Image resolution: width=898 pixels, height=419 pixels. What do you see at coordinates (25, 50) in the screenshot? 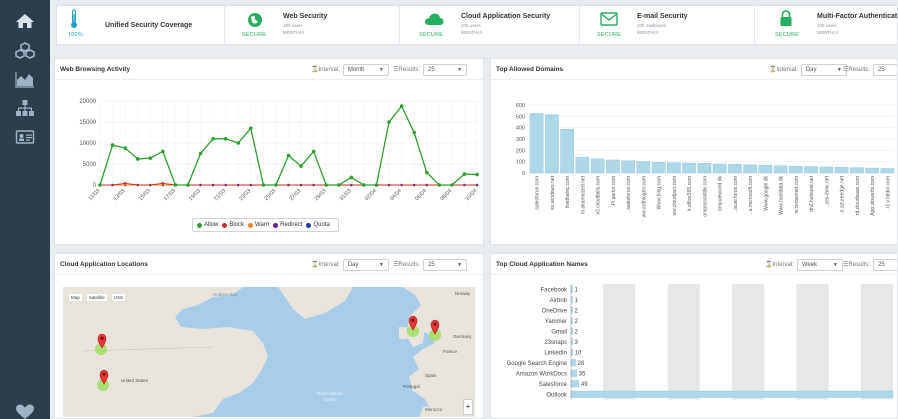
I see `cubes-icon` at bounding box center [25, 50].